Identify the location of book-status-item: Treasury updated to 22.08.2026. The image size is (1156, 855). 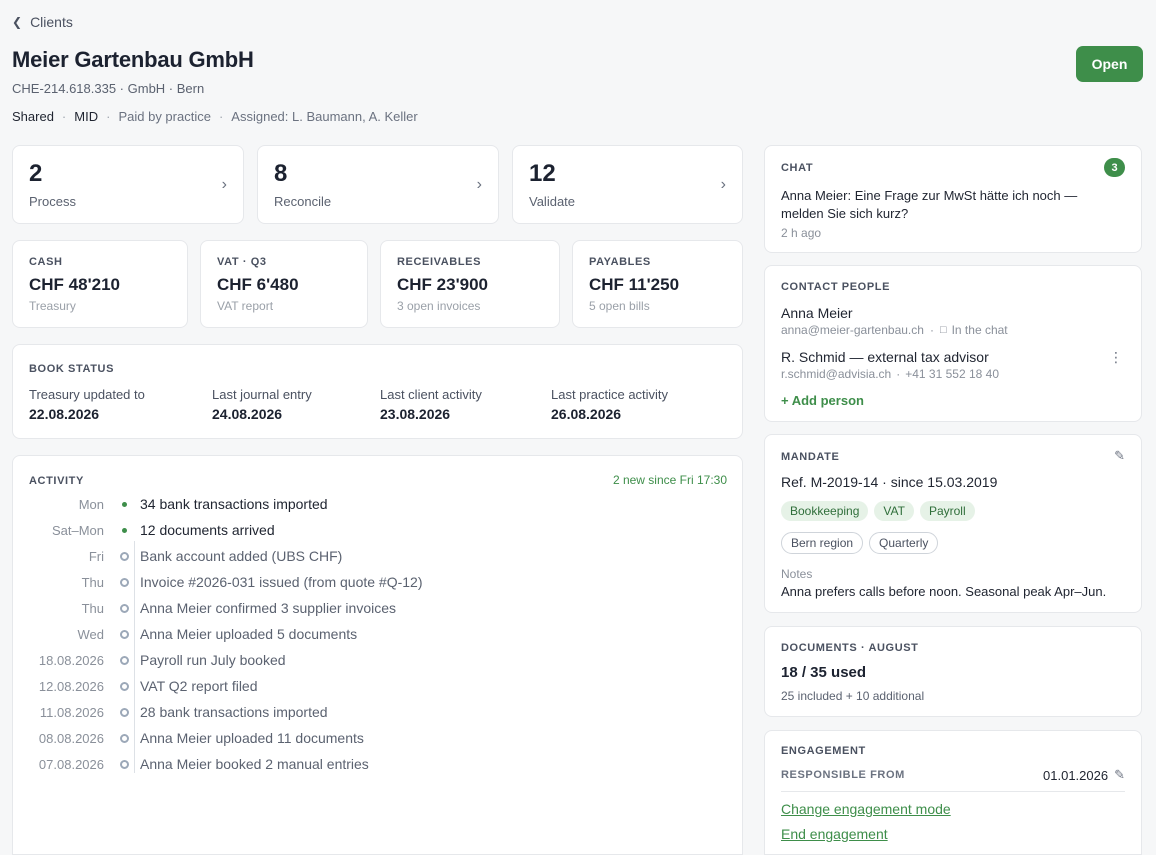
(87, 404).